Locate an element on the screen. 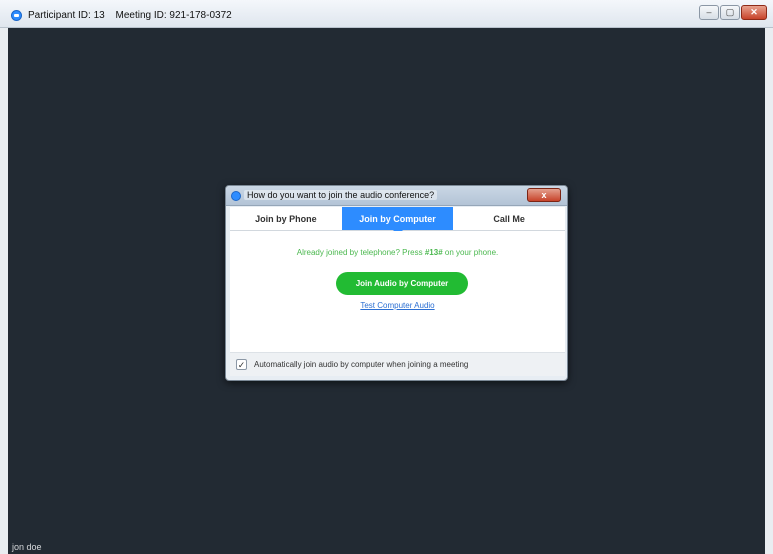 This screenshot has width=773, height=554. participant-name-label: jon doe is located at coordinates (27, 547).